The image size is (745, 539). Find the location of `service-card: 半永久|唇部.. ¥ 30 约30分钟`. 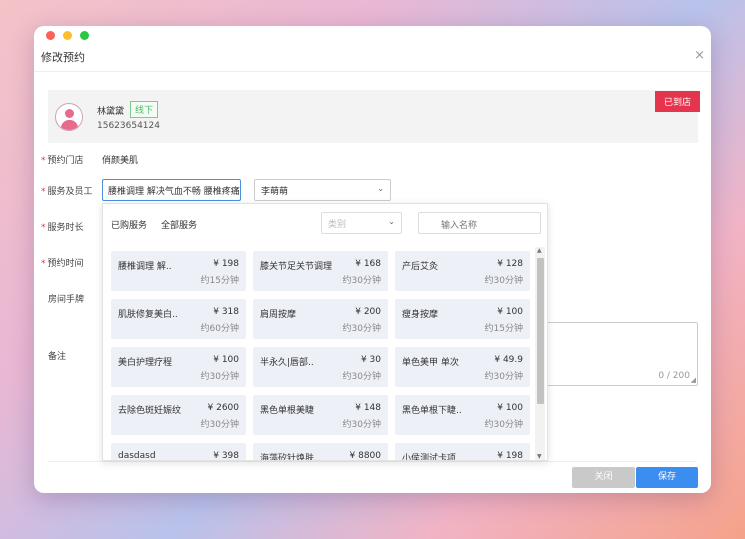

service-card: 半永久|唇部.. ¥ 30 约30分钟 is located at coordinates (320, 367).